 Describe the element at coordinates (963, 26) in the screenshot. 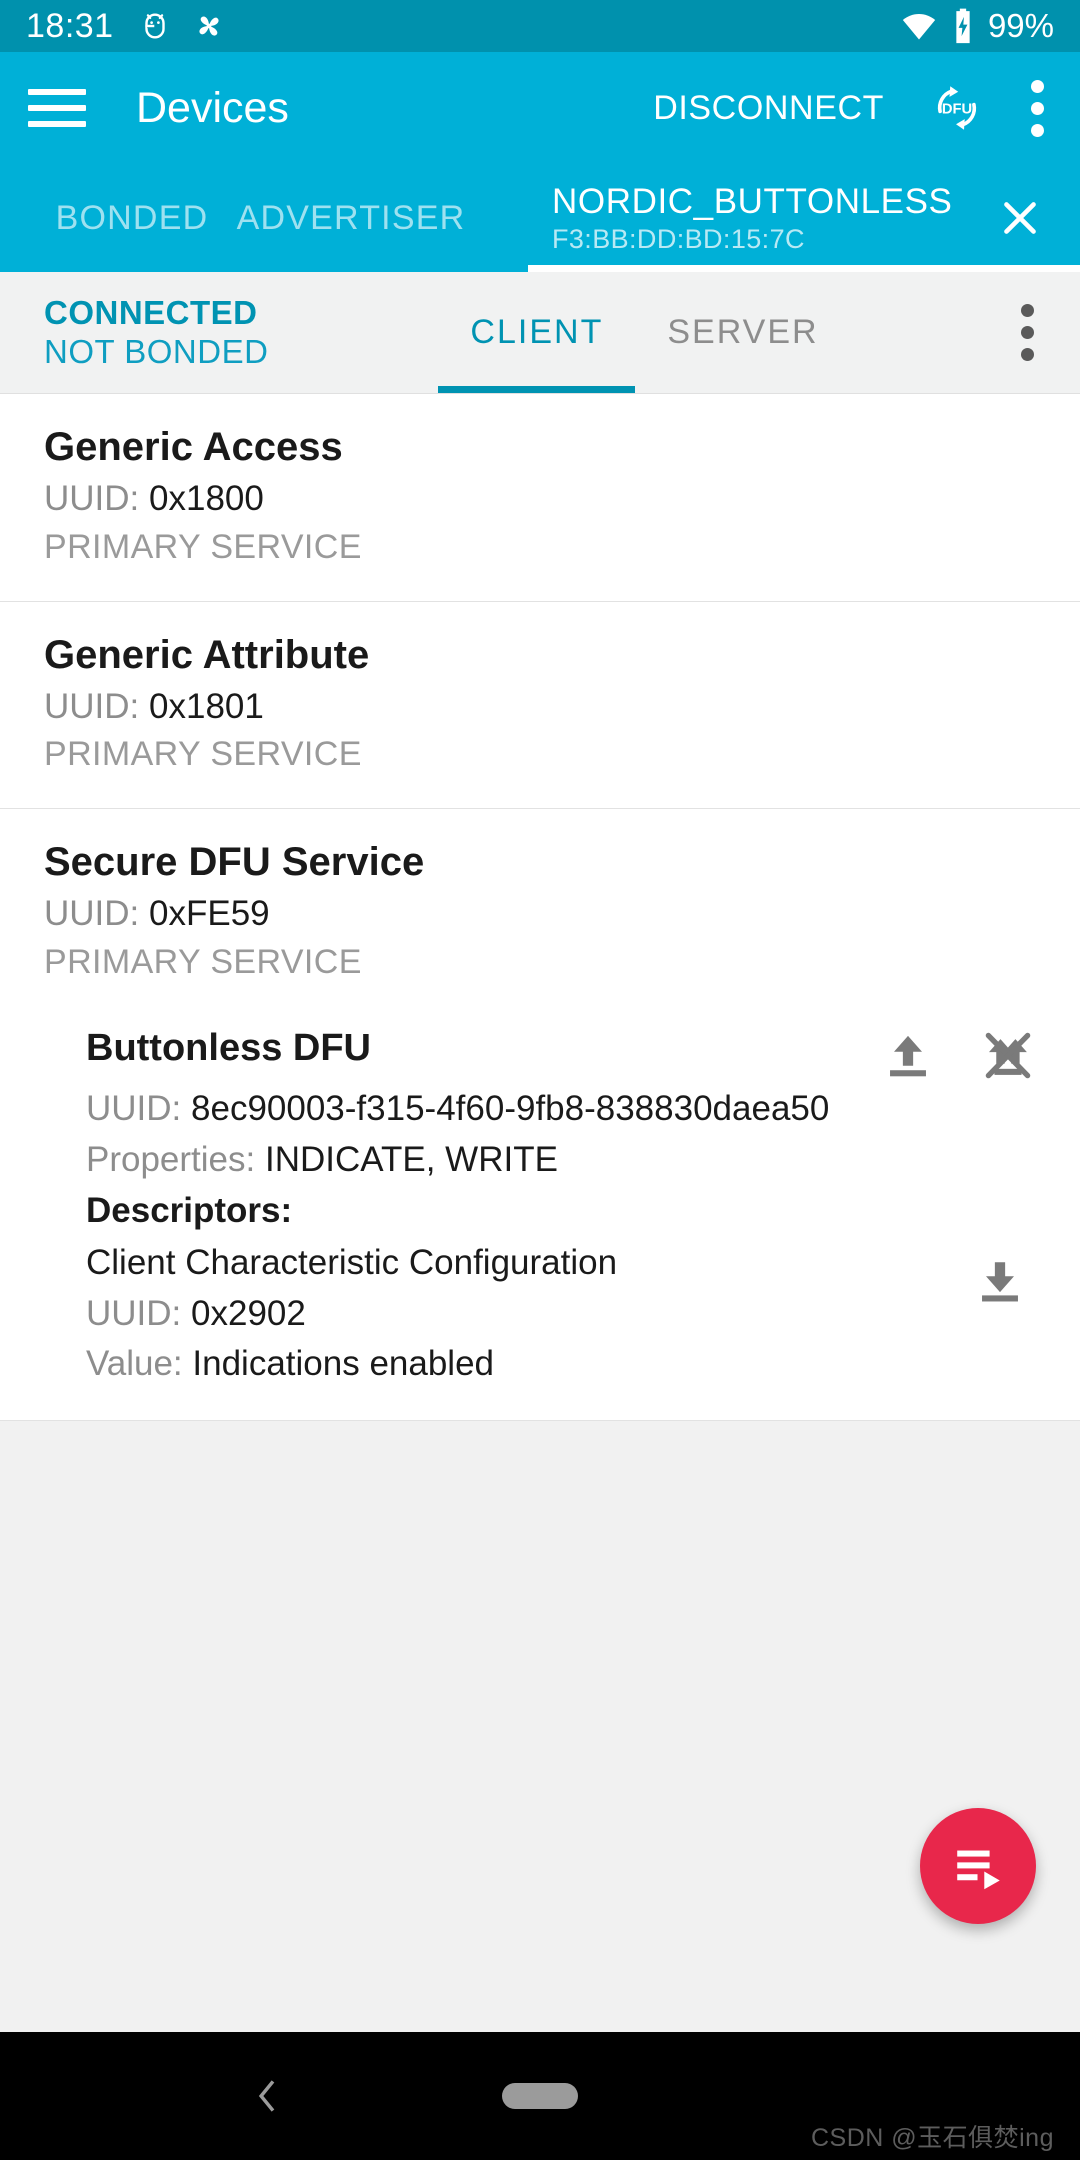

I see `battery-charging-icon` at that location.